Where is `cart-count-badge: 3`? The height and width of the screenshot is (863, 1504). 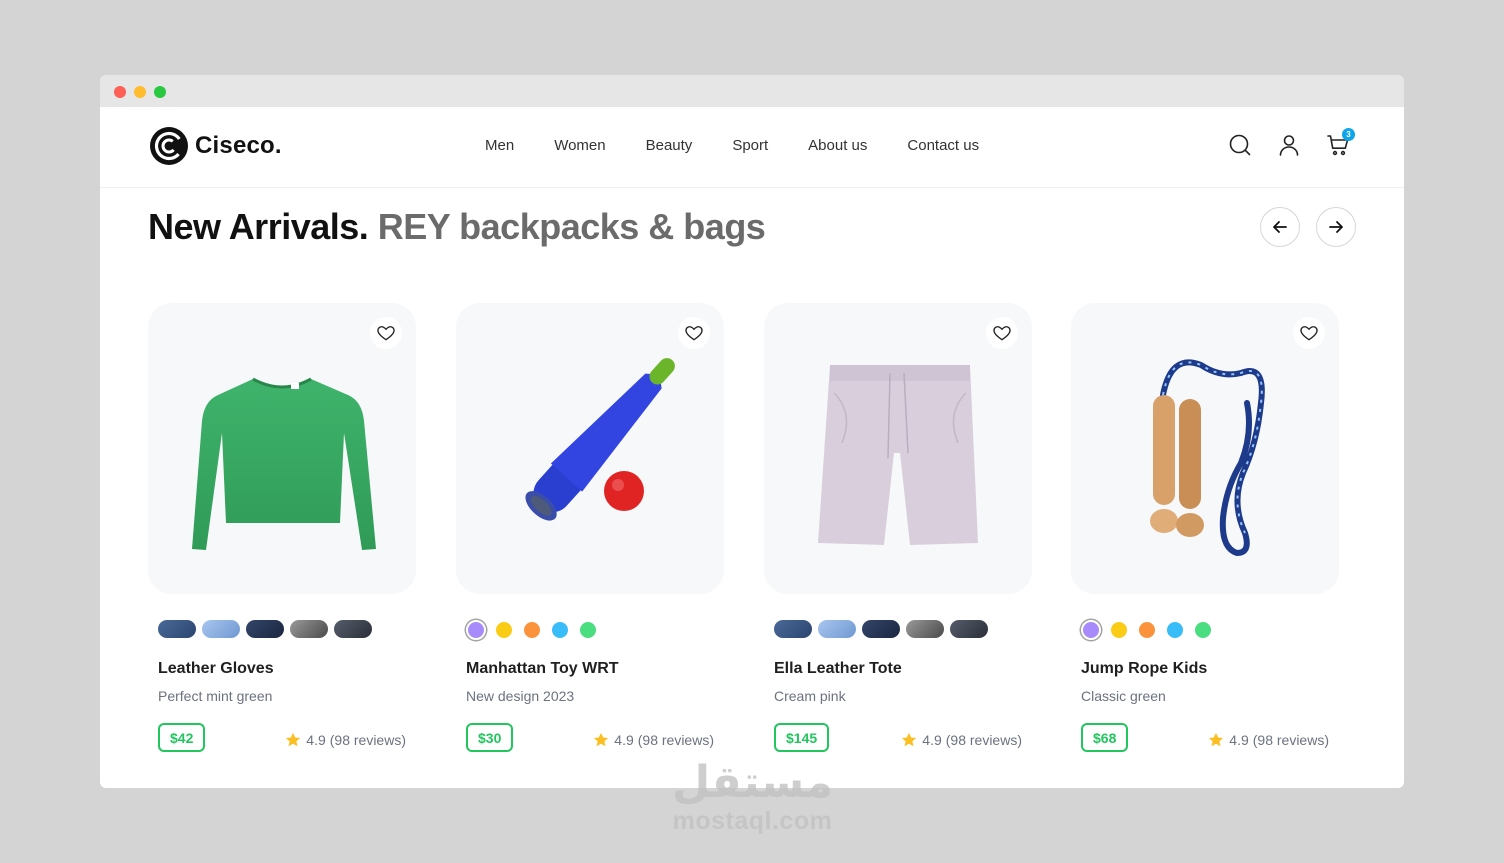
cart-count-badge: 3 is located at coordinates (1348, 134).